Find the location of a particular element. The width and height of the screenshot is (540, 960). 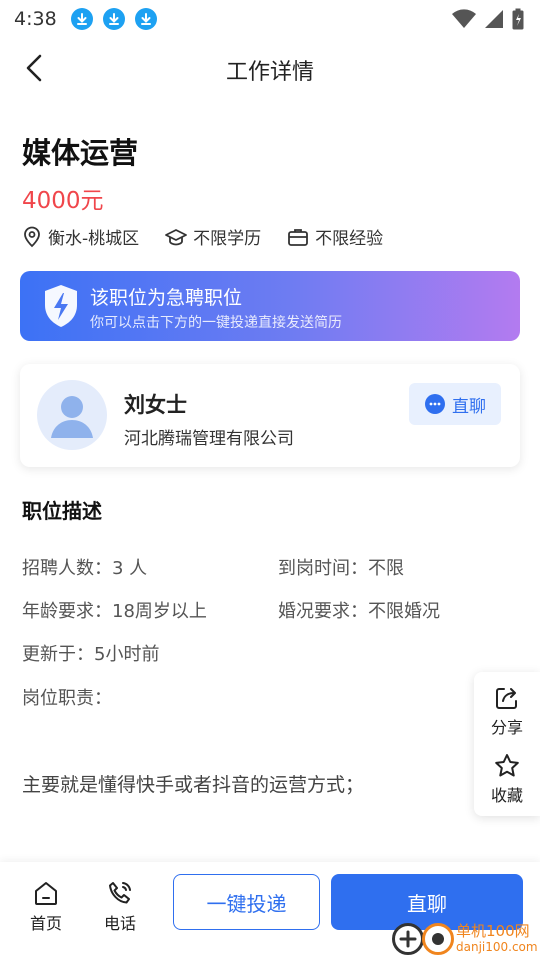

updated-value: 5小时前 is located at coordinates (127, 654).